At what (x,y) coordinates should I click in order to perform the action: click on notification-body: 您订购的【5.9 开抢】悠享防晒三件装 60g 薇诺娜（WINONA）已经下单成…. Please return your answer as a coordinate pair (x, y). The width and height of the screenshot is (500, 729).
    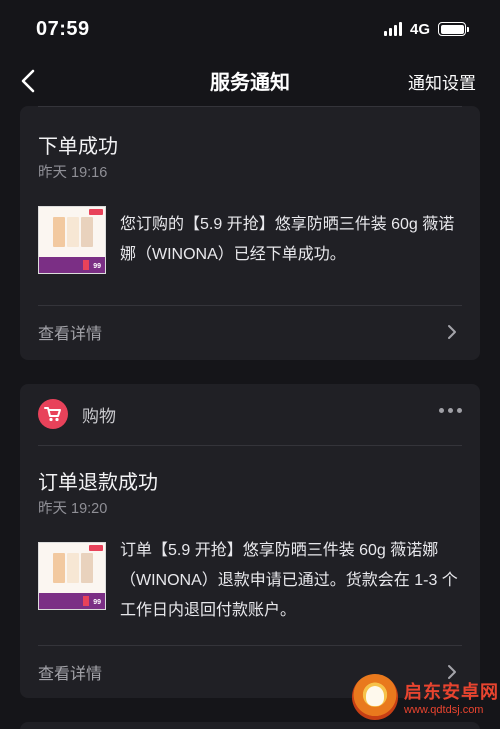
    Looking at the image, I should click on (287, 239).